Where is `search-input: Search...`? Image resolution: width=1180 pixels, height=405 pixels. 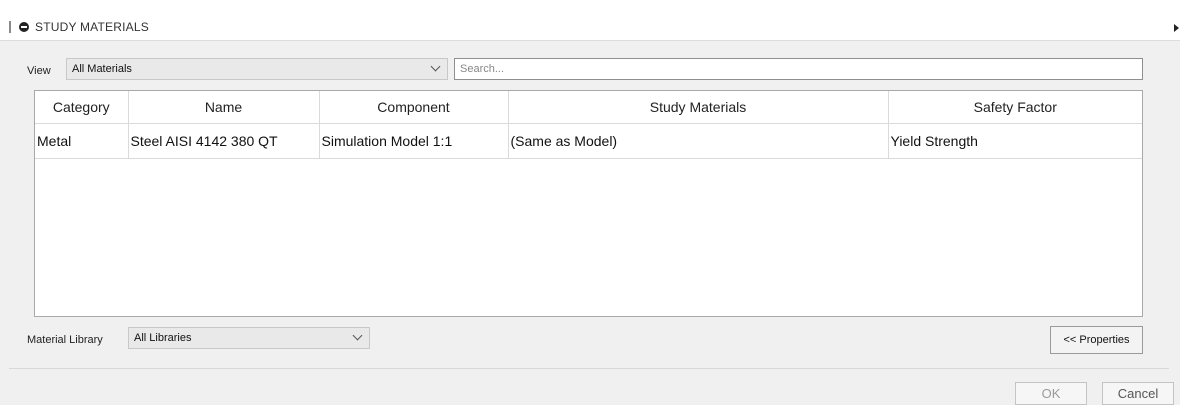
search-input: Search... is located at coordinates (798, 69).